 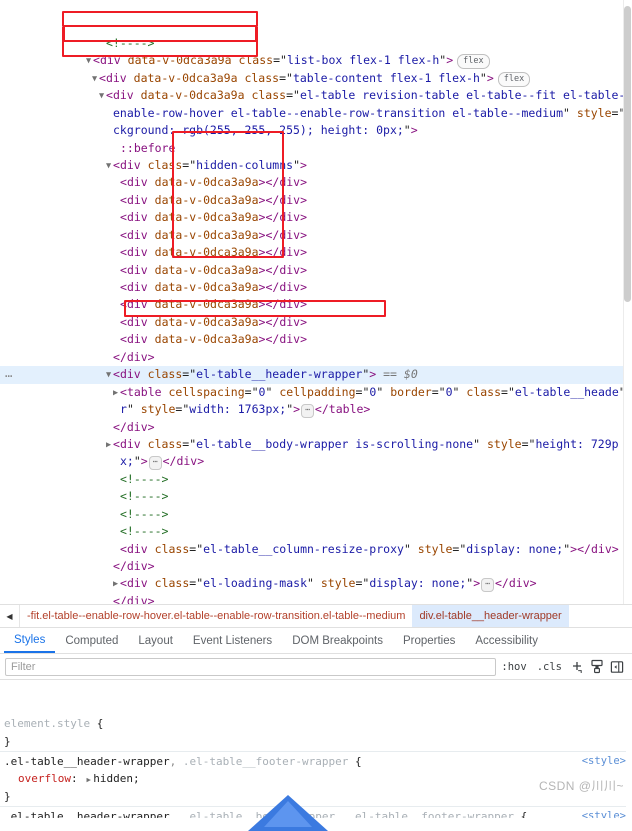 I want to click on dom-tree-scrollbar-thumb, so click(x=627, y=154).